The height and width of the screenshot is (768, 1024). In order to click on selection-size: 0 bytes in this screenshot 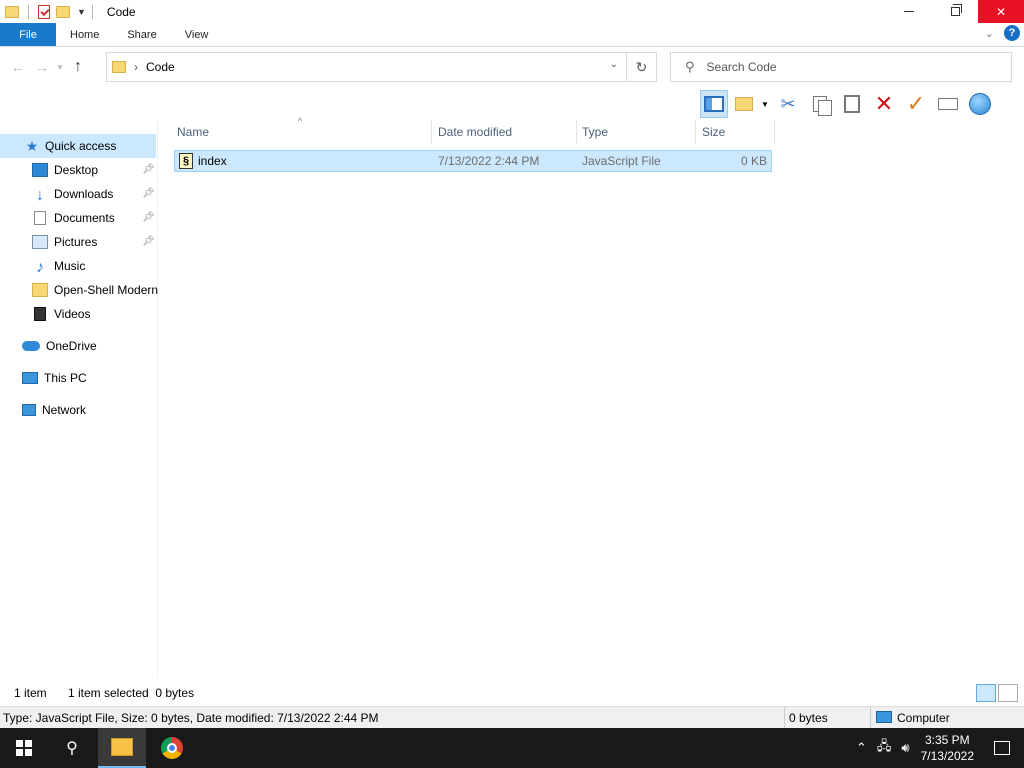, I will do `click(808, 718)`.